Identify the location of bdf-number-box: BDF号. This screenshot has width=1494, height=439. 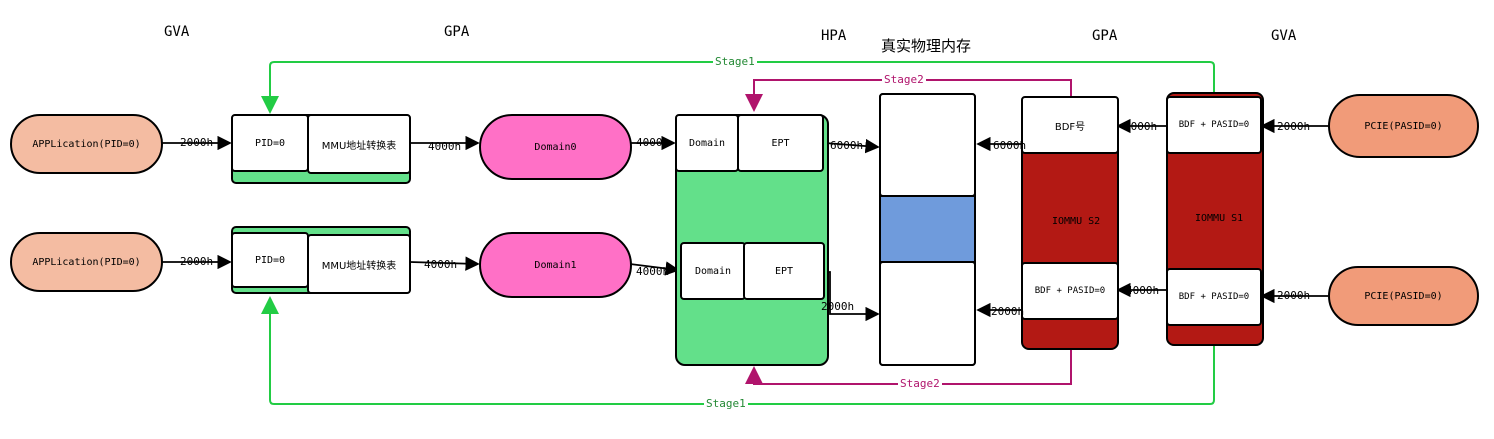
(1070, 125).